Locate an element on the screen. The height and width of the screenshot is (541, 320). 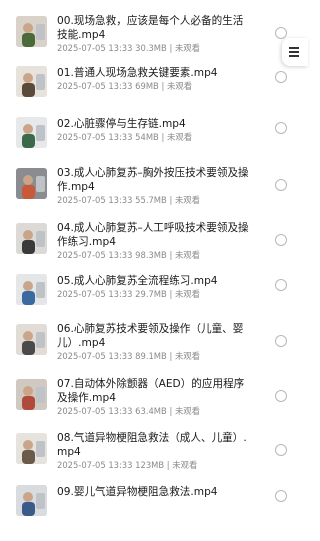
file-meta: 2025-07-05 13:33 54MB | 未观看 is located at coordinates (125, 137).